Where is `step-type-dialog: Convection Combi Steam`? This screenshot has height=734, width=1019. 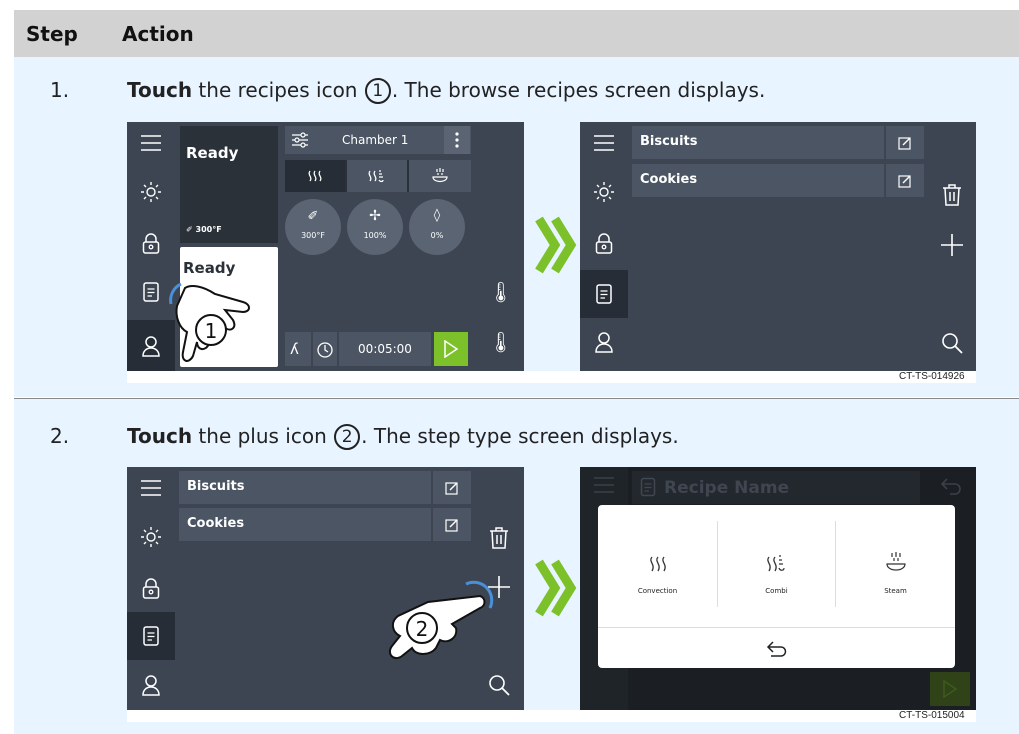
step-type-dialog: Convection Combi Steam is located at coordinates (776, 586).